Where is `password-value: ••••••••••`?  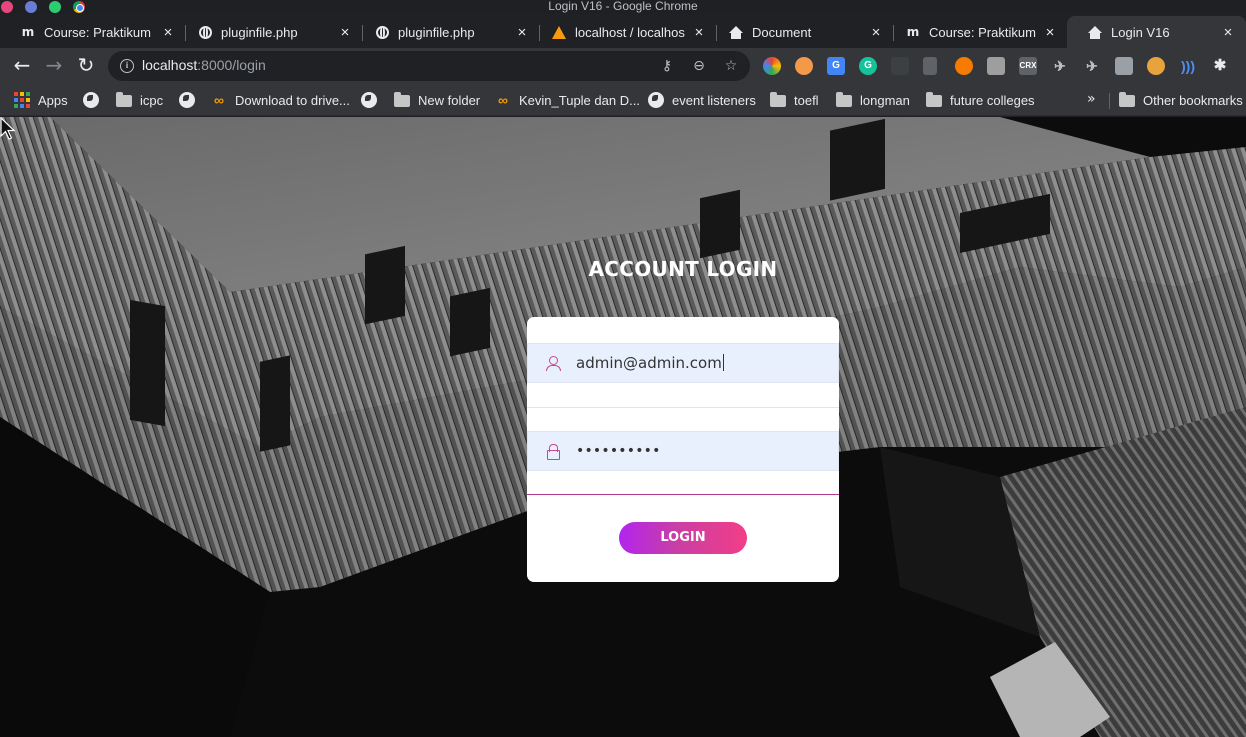
password-value: •••••••••• is located at coordinates (618, 451).